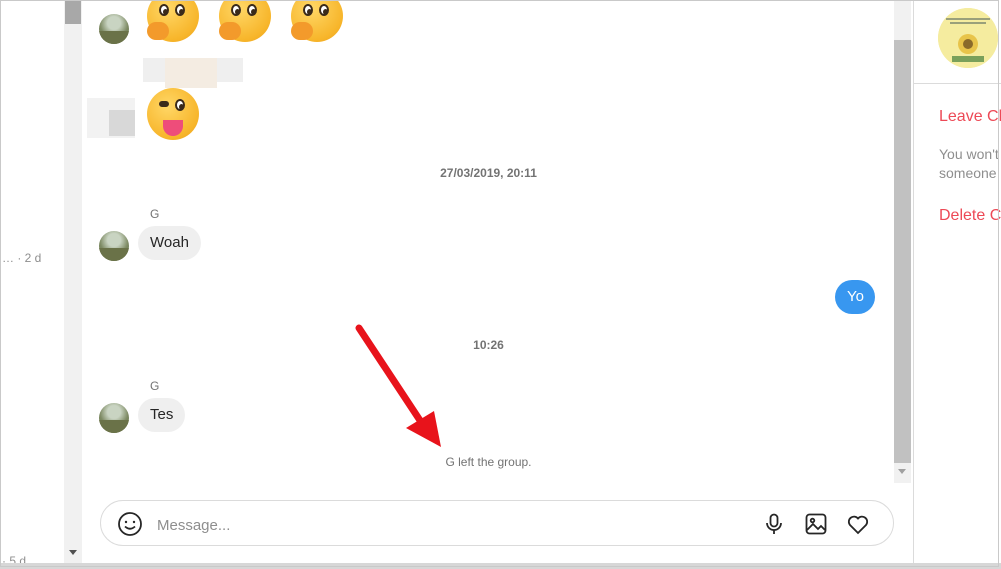  I want to click on window-bottom-edge, so click(500, 566).